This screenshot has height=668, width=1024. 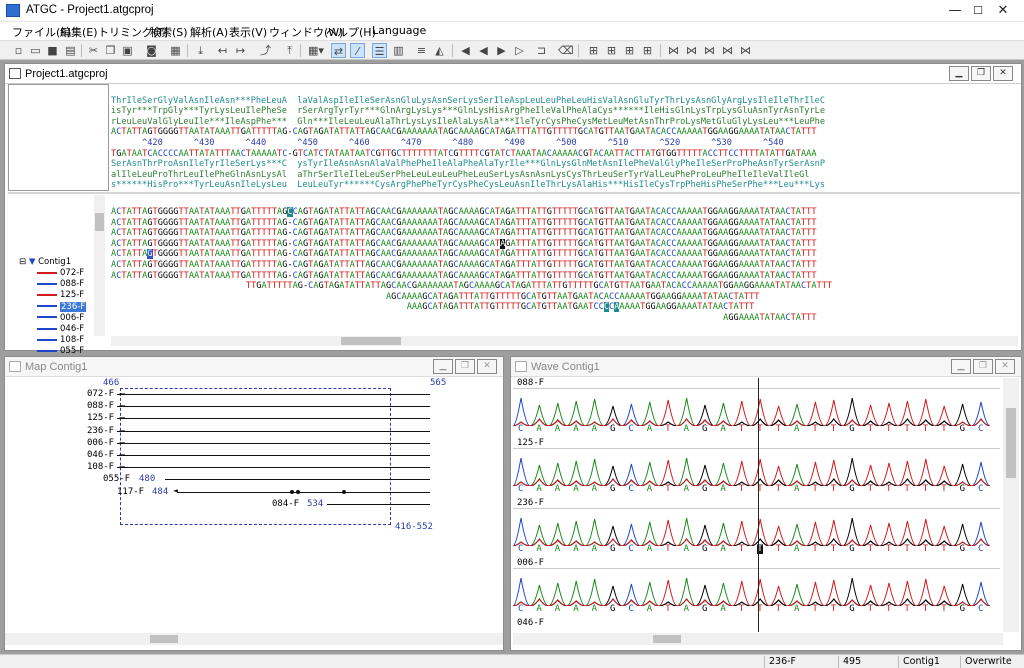 I want to click on tool-a-icon: ⊞, so click(x=593, y=50).